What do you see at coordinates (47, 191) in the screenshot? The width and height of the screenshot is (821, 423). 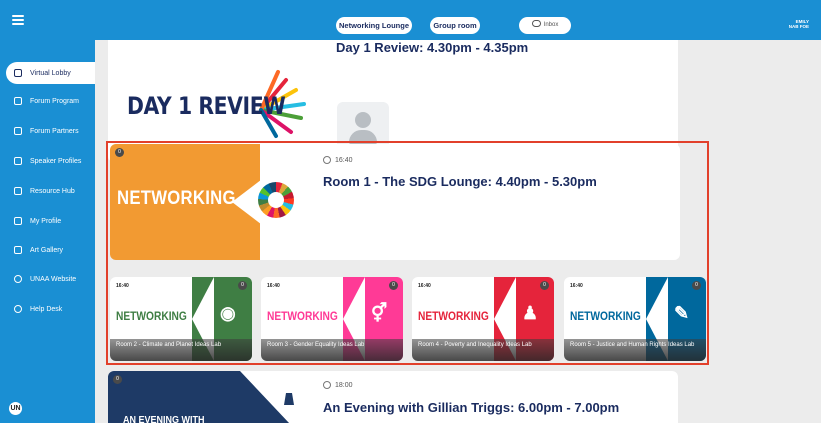 I see `sidebar-item-resource-hub: Resource Hub` at bounding box center [47, 191].